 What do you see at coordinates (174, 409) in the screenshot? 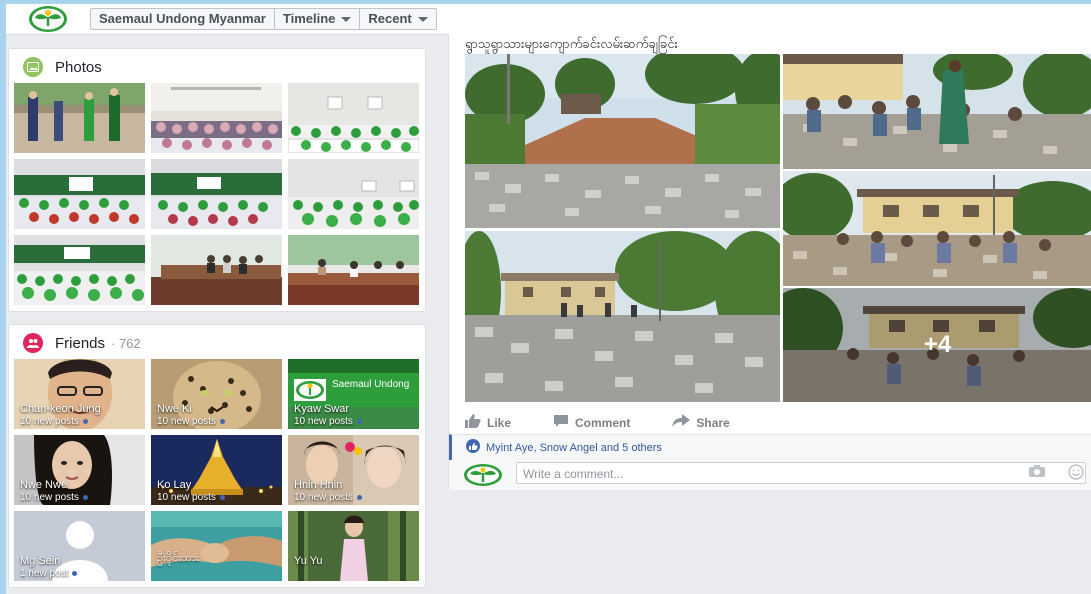
I see `friend-name: Nwe Ki` at bounding box center [174, 409].